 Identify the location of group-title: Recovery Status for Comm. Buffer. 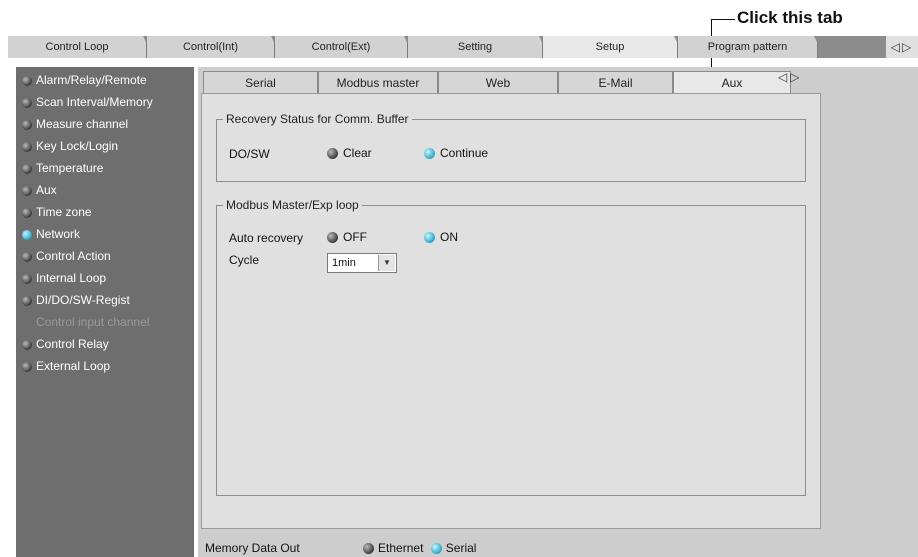
(317, 119).